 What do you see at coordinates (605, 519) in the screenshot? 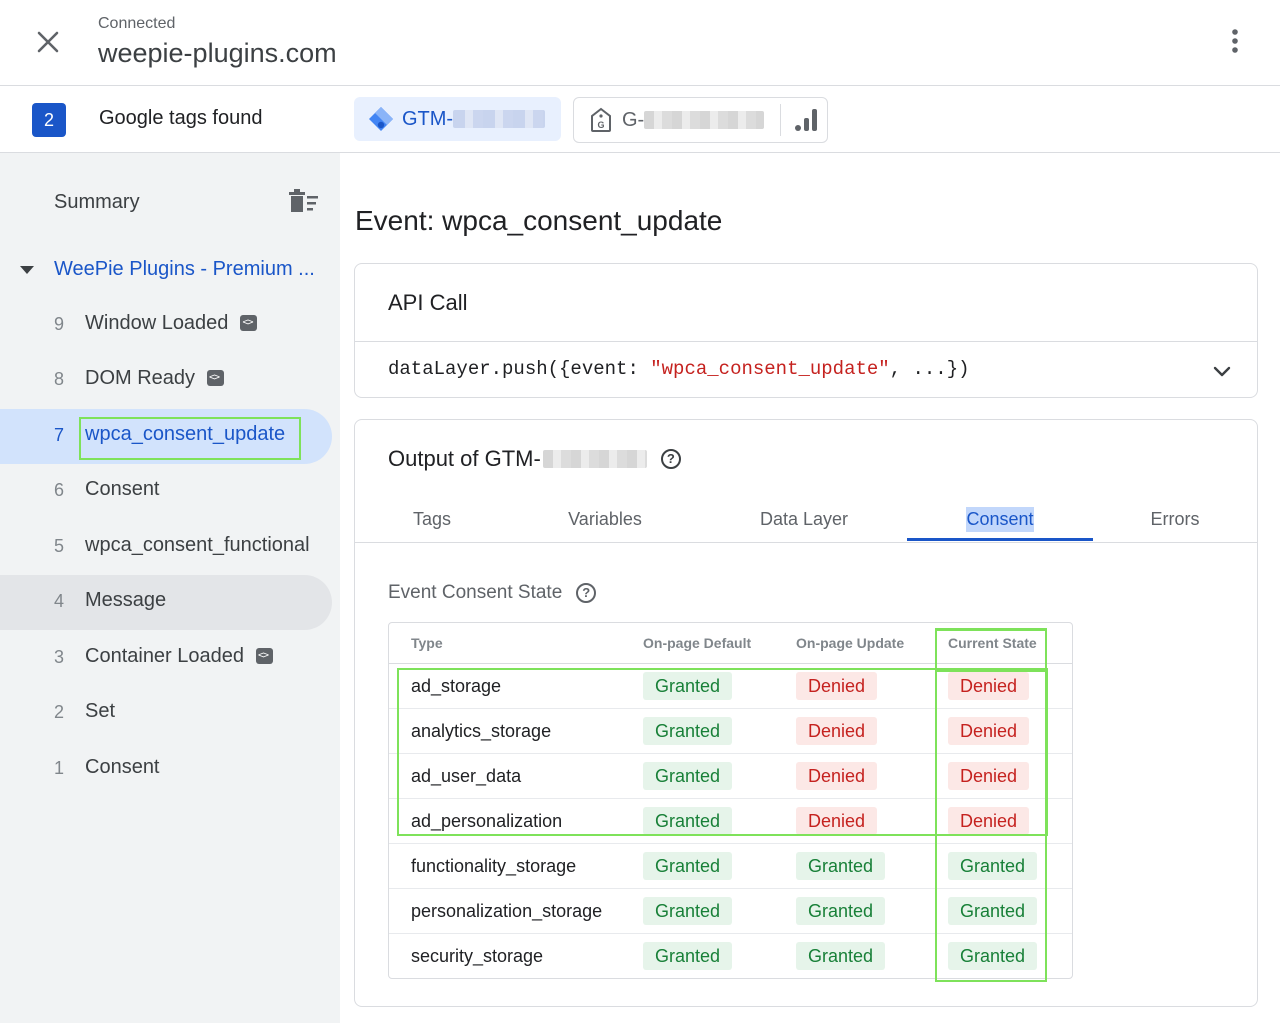
I see `tab-variables: Variables` at bounding box center [605, 519].